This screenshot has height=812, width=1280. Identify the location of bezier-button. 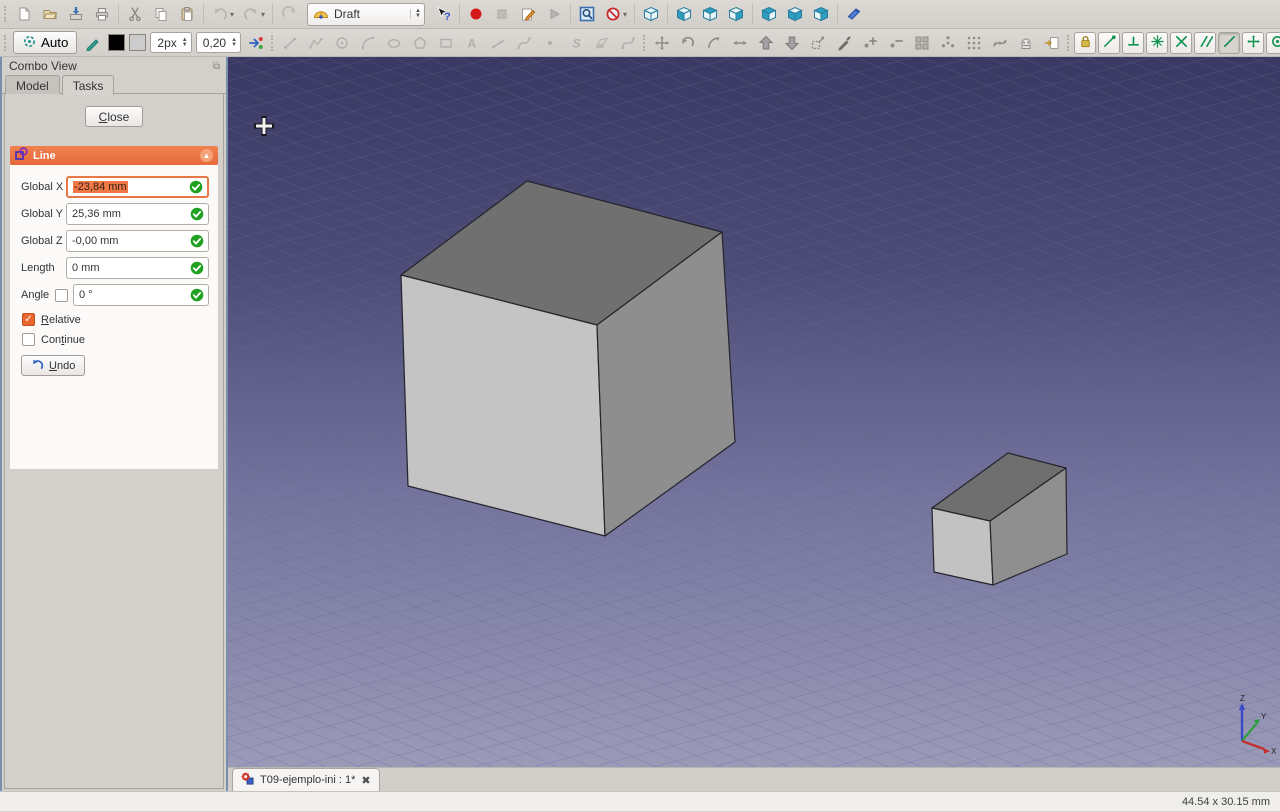
(628, 43).